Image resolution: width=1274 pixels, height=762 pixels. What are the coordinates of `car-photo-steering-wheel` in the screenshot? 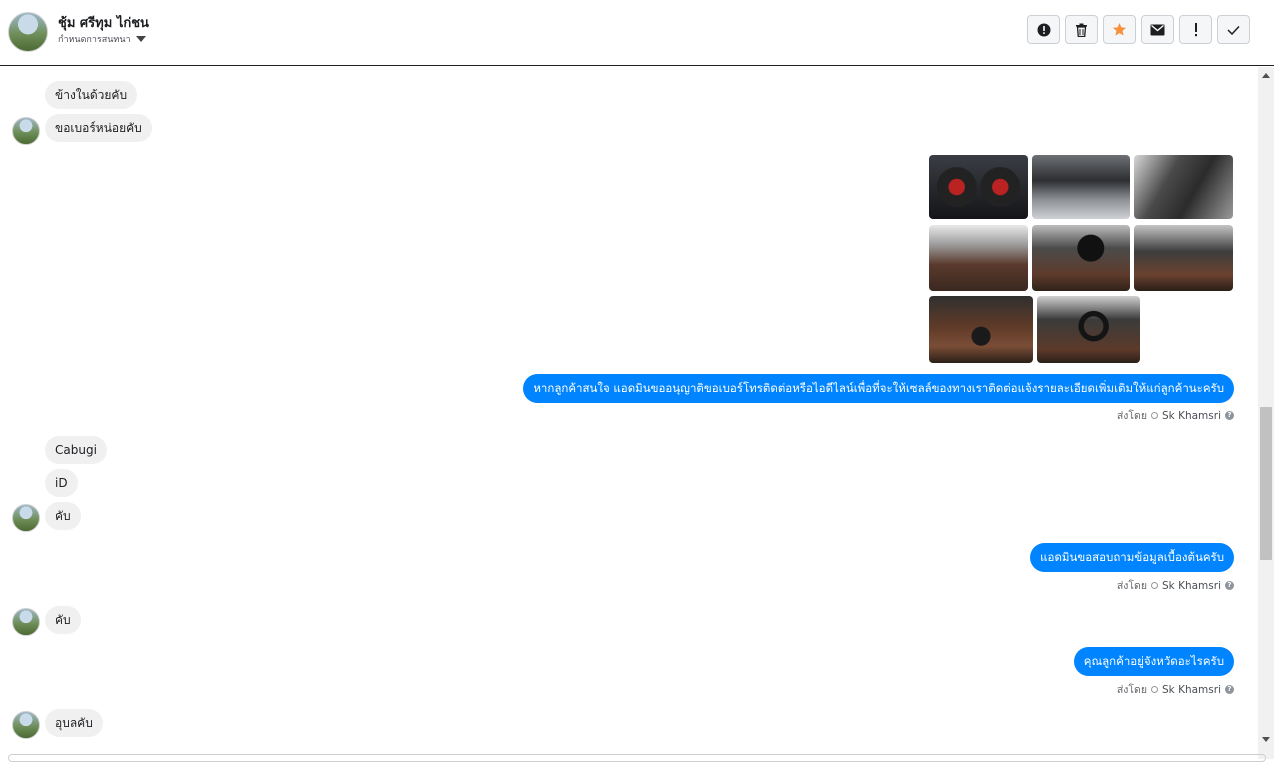 It's located at (1088, 329).